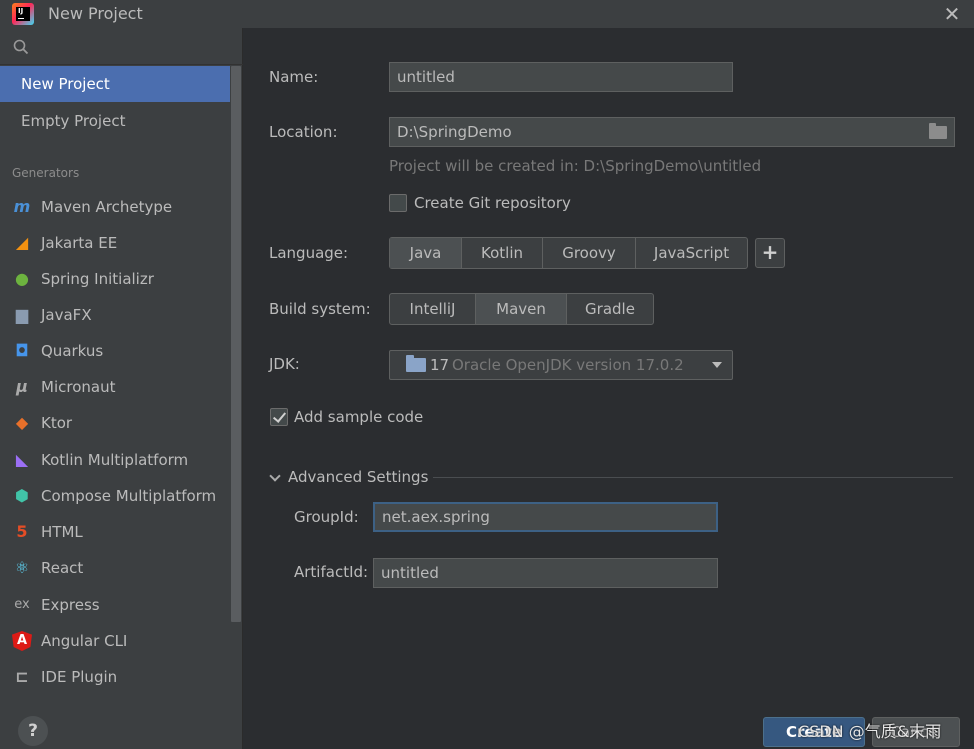 This screenshot has width=974, height=749. I want to click on sidebar-item-label: New Project, so click(65, 84).